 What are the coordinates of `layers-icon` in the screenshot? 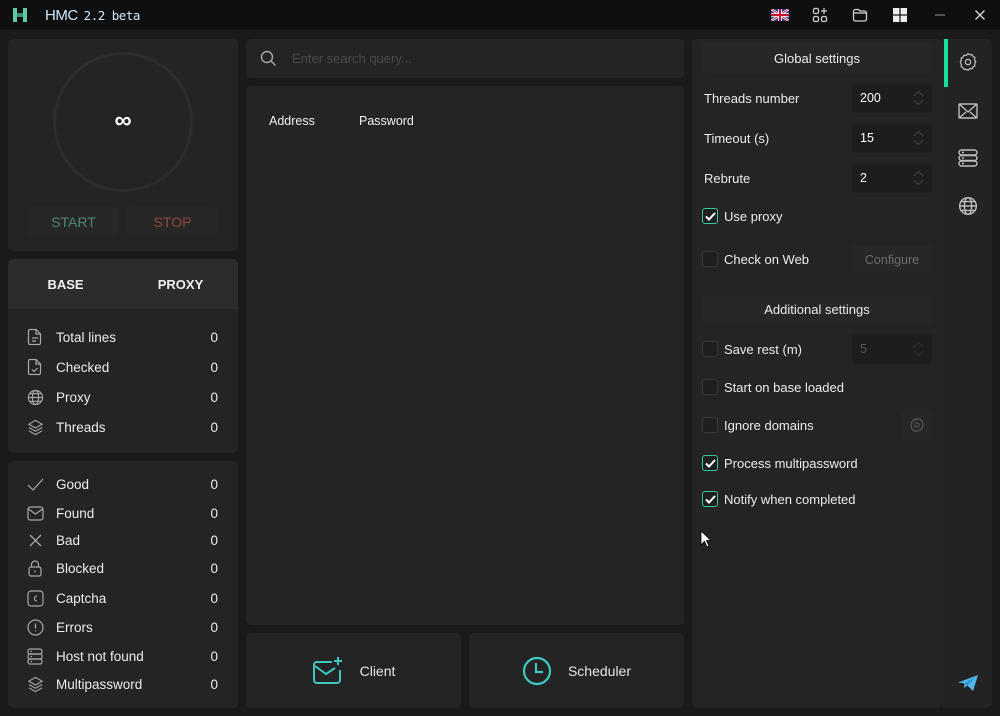 It's located at (35, 684).